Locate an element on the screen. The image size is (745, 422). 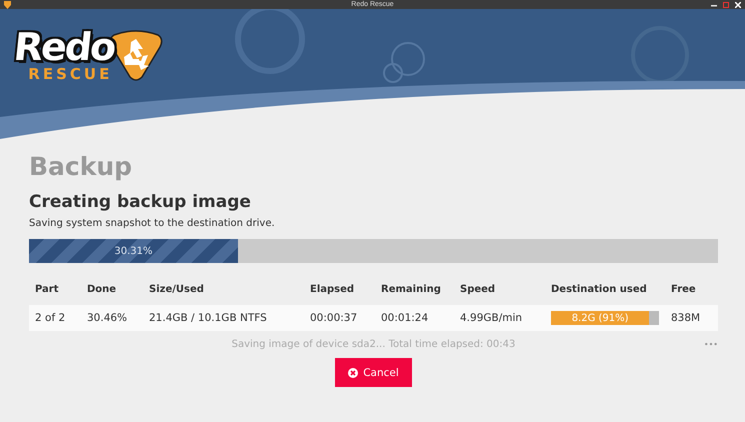
page-title: Backup is located at coordinates (81, 167).